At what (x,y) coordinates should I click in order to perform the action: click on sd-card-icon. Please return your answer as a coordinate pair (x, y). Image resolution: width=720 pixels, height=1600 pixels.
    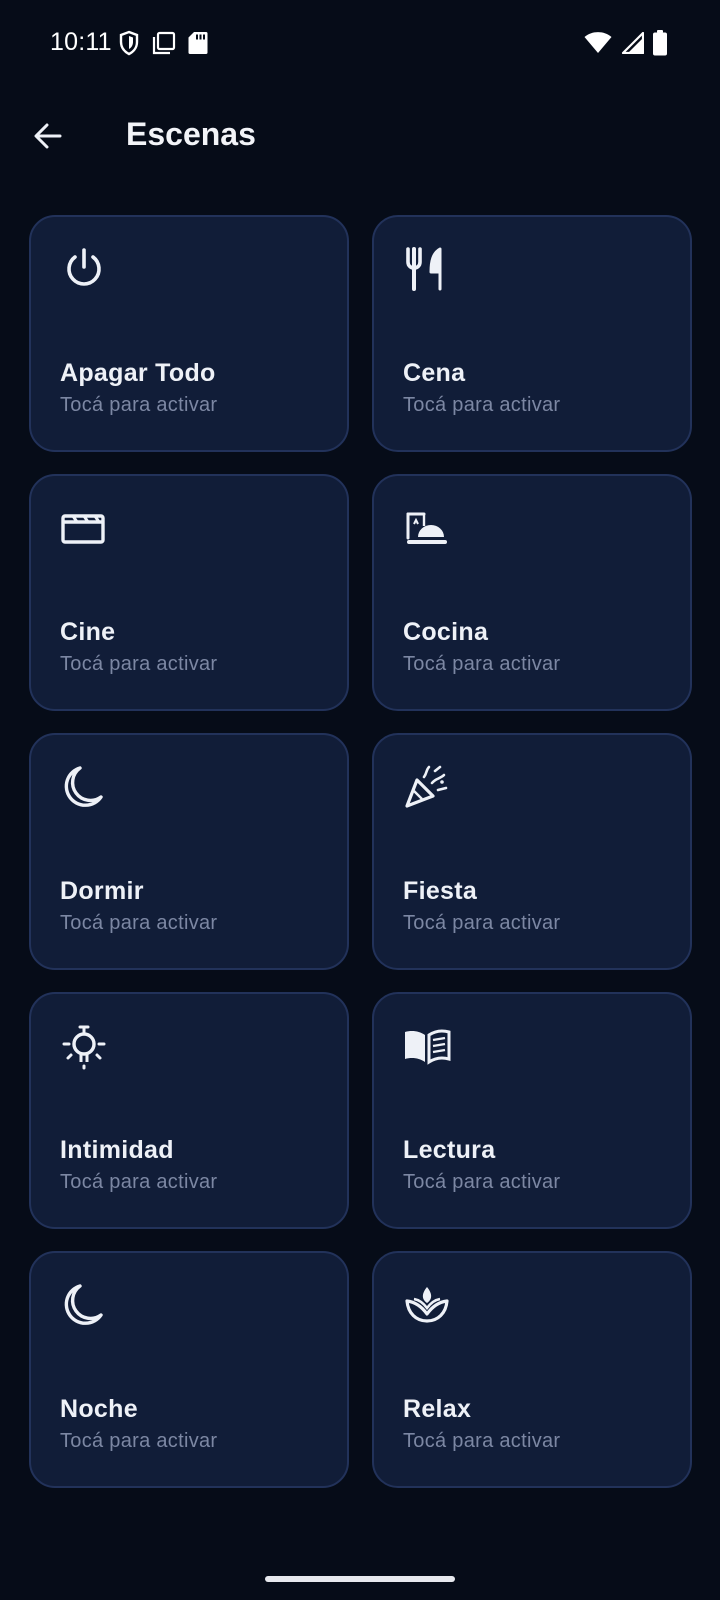
    Looking at the image, I should click on (198, 43).